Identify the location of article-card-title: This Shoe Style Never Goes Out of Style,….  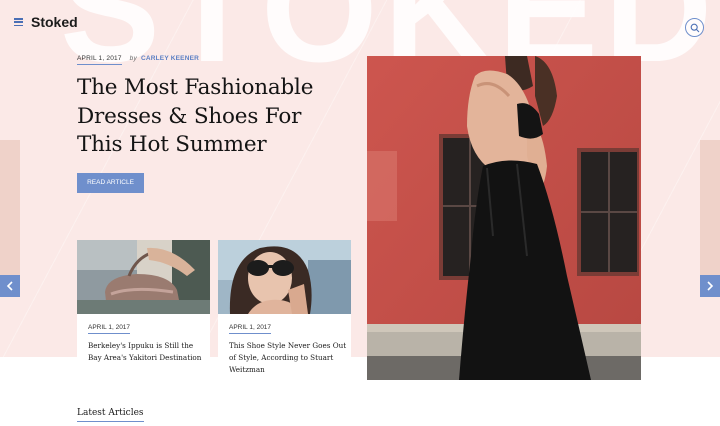
(288, 358).